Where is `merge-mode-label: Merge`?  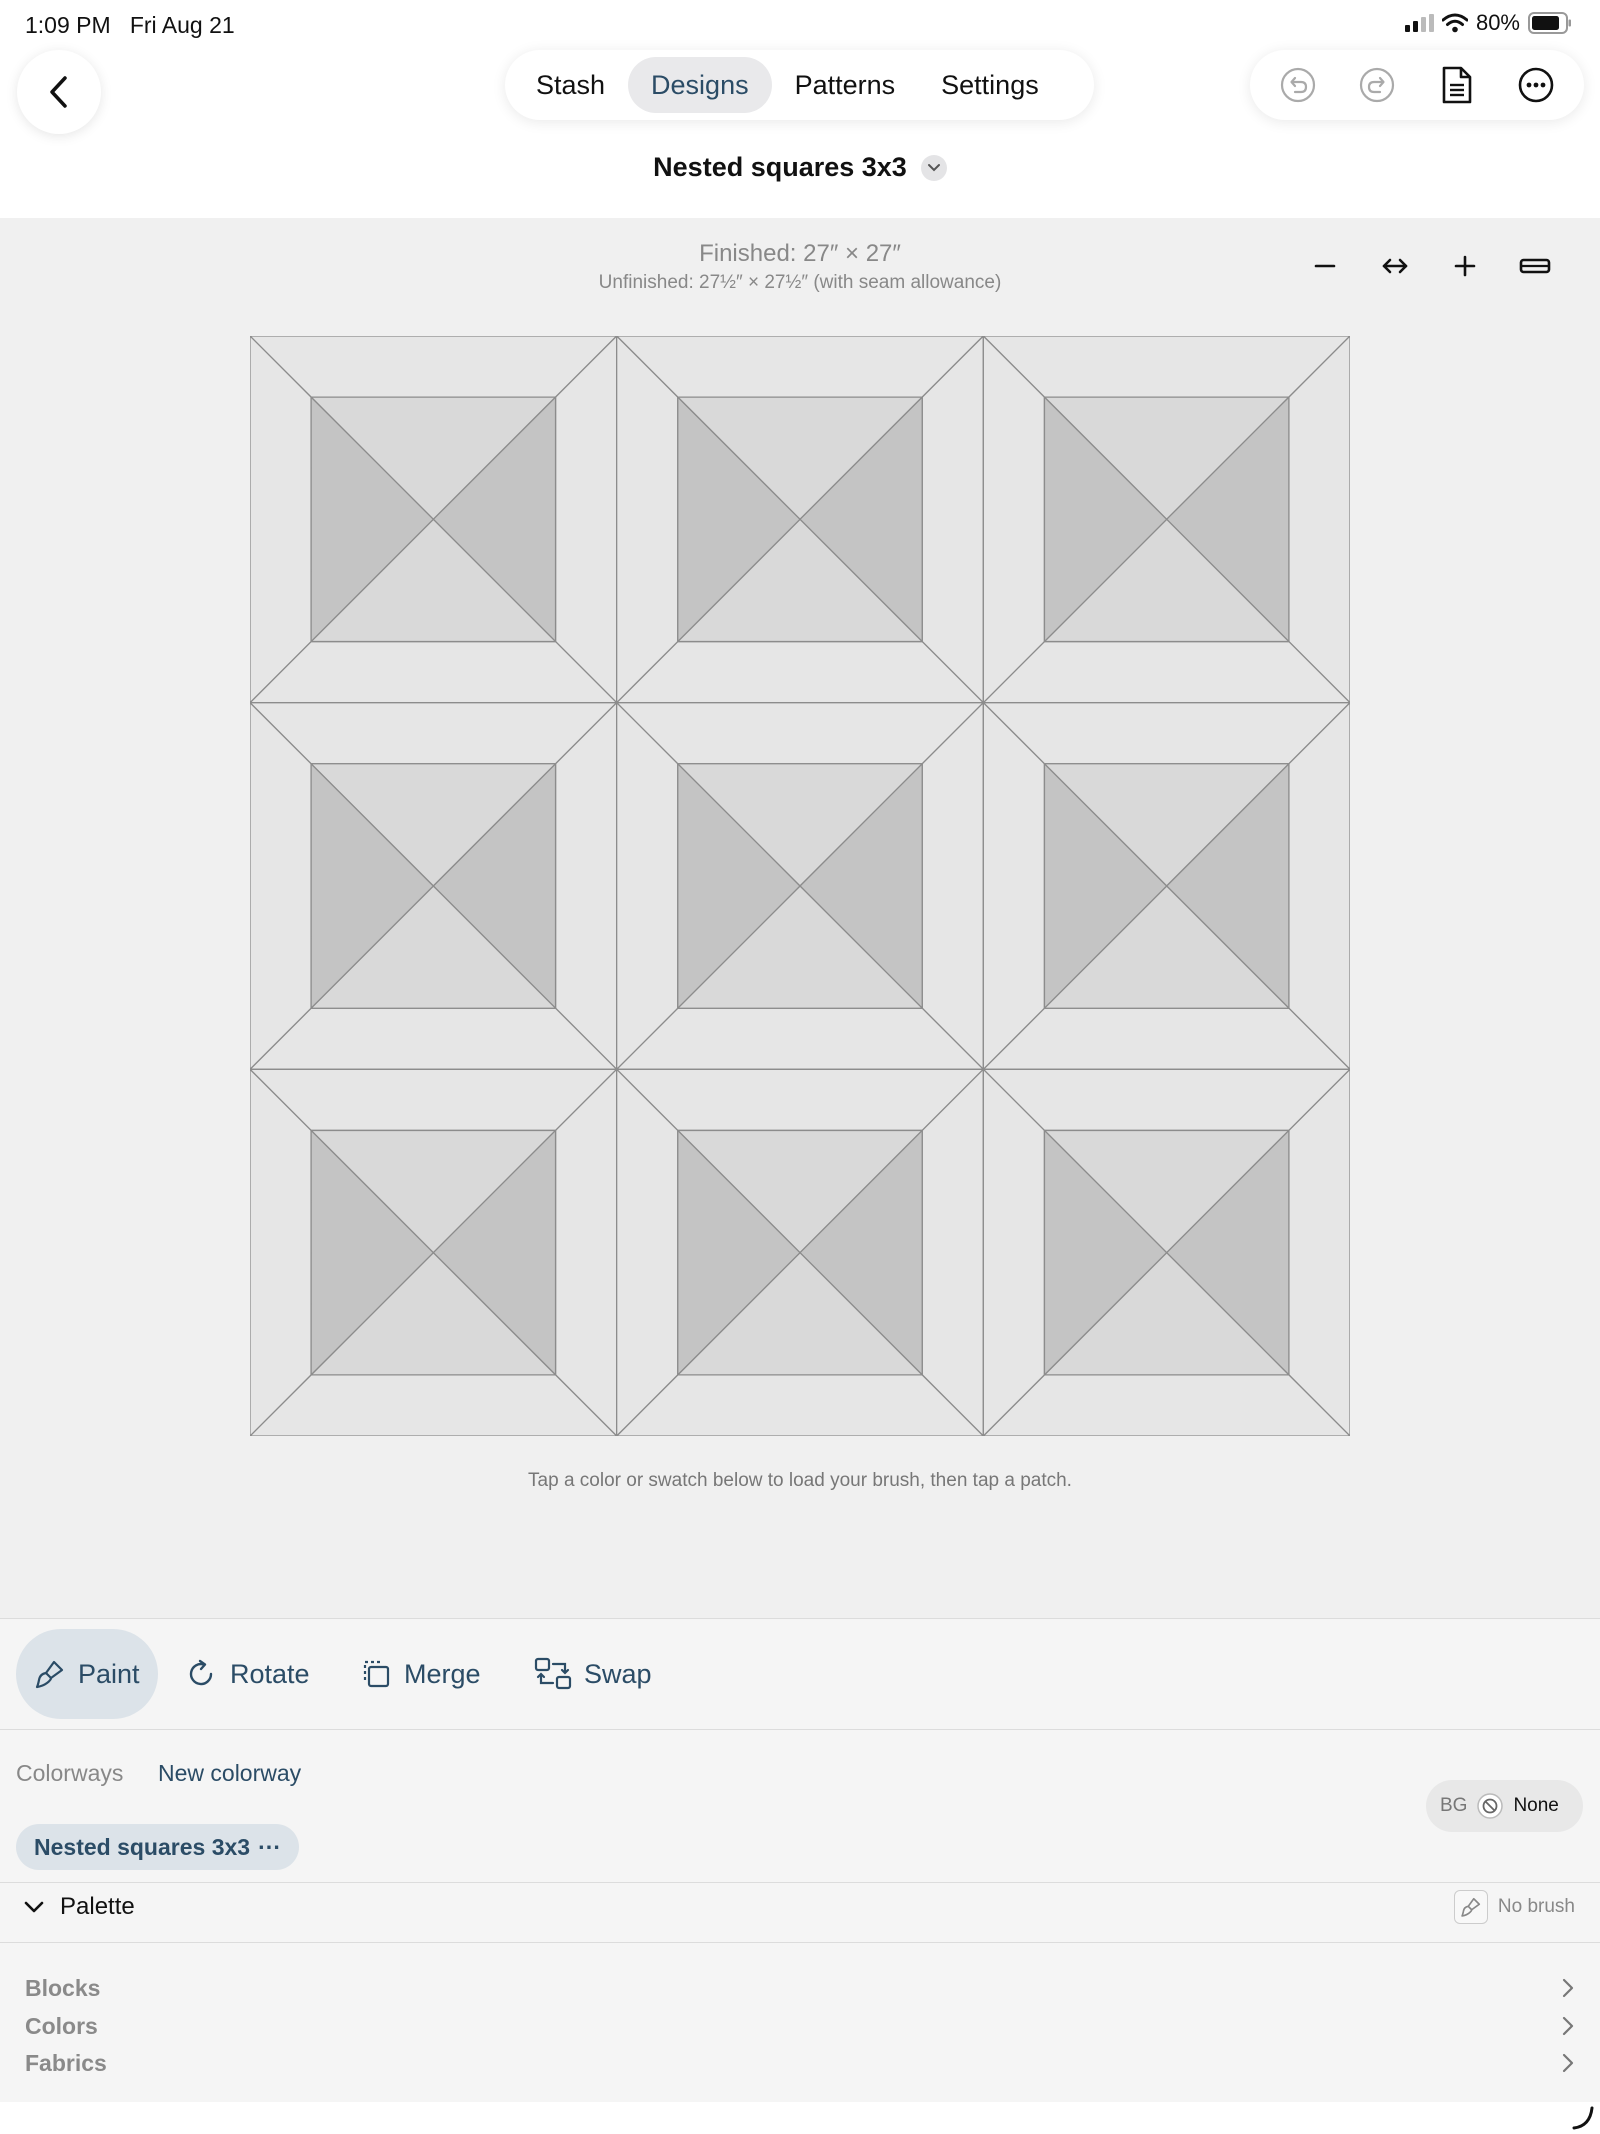
merge-mode-label: Merge is located at coordinates (442, 1673).